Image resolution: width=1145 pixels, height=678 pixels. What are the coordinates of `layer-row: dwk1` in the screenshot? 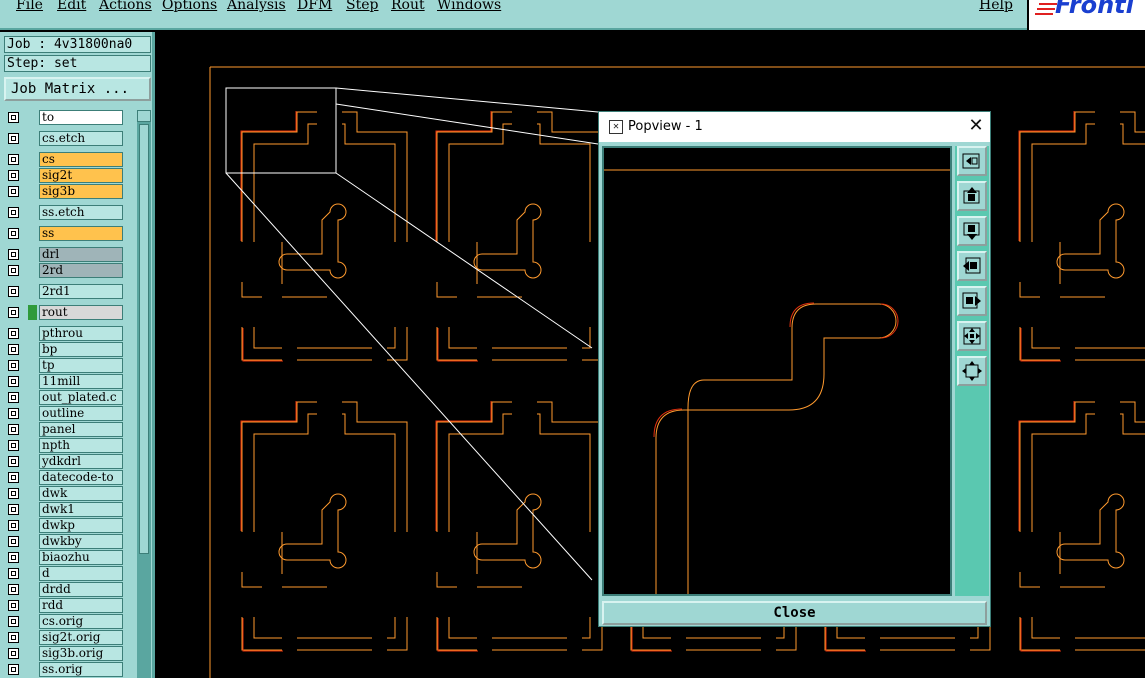 It's located at (66, 509).